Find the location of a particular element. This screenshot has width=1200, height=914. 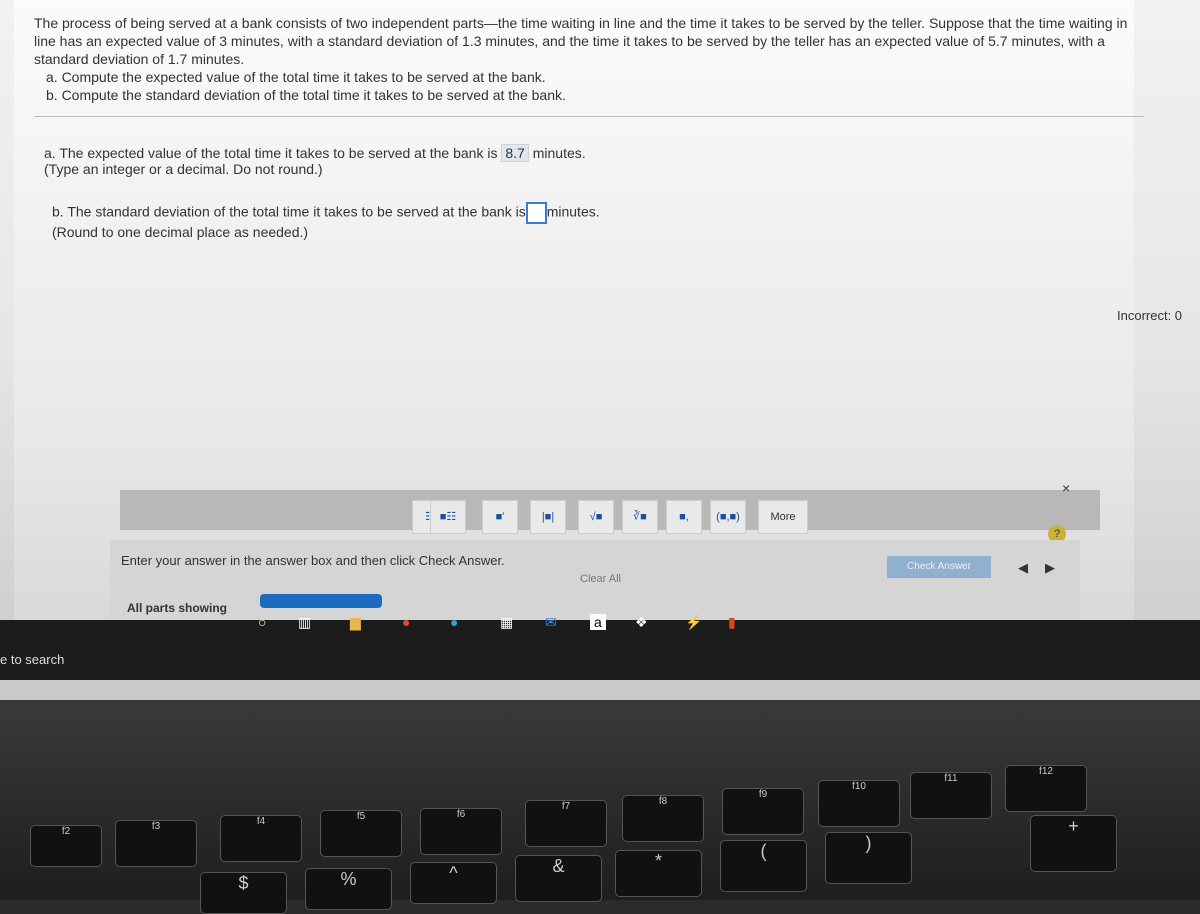

key-f8: f8 is located at coordinates (663, 818).